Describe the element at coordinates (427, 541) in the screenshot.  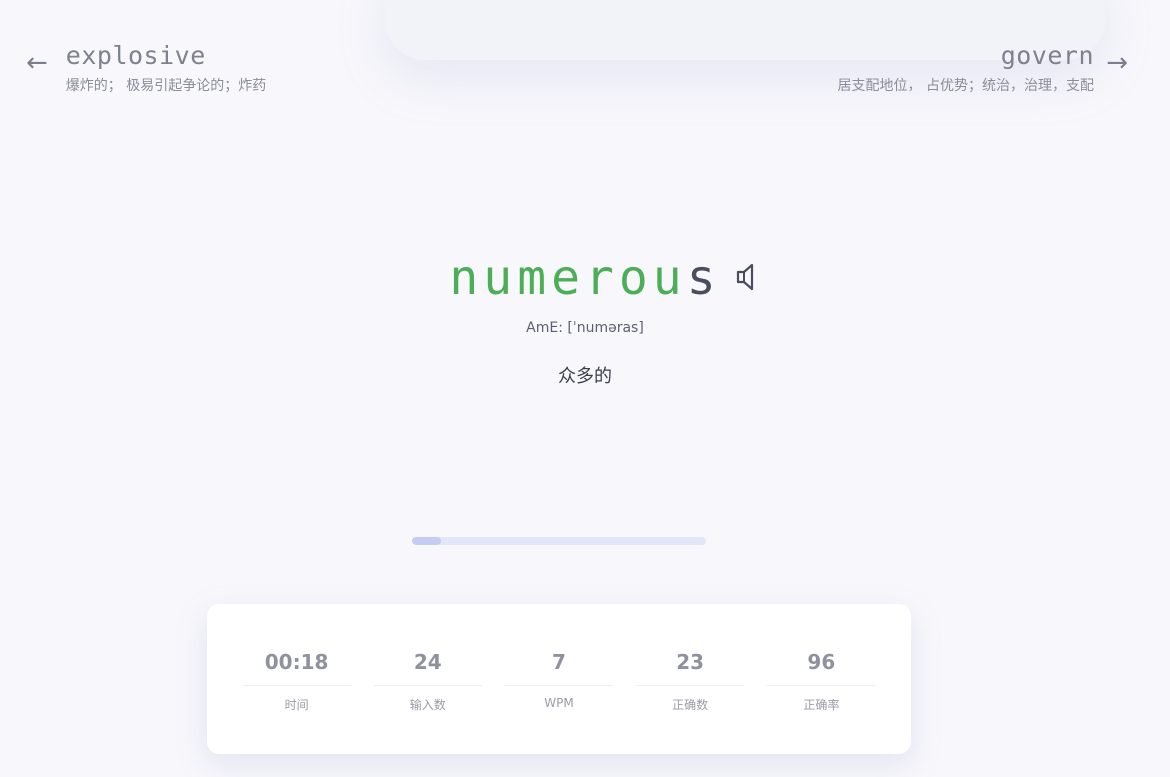
I see `progress-fill` at that location.